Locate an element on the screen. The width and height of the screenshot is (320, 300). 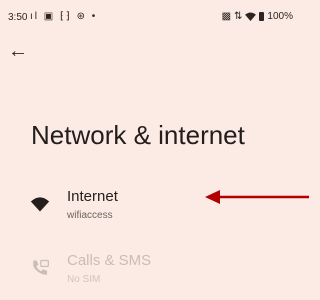
status-icons: ıl ▣ ⁅⁆ ⊛ • is located at coordinates (63, 16).